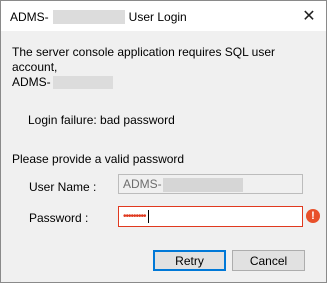 This screenshot has width=328, height=284. Describe the element at coordinates (98, 159) in the screenshot. I see `password-prompt: Please provide a valid password` at that location.